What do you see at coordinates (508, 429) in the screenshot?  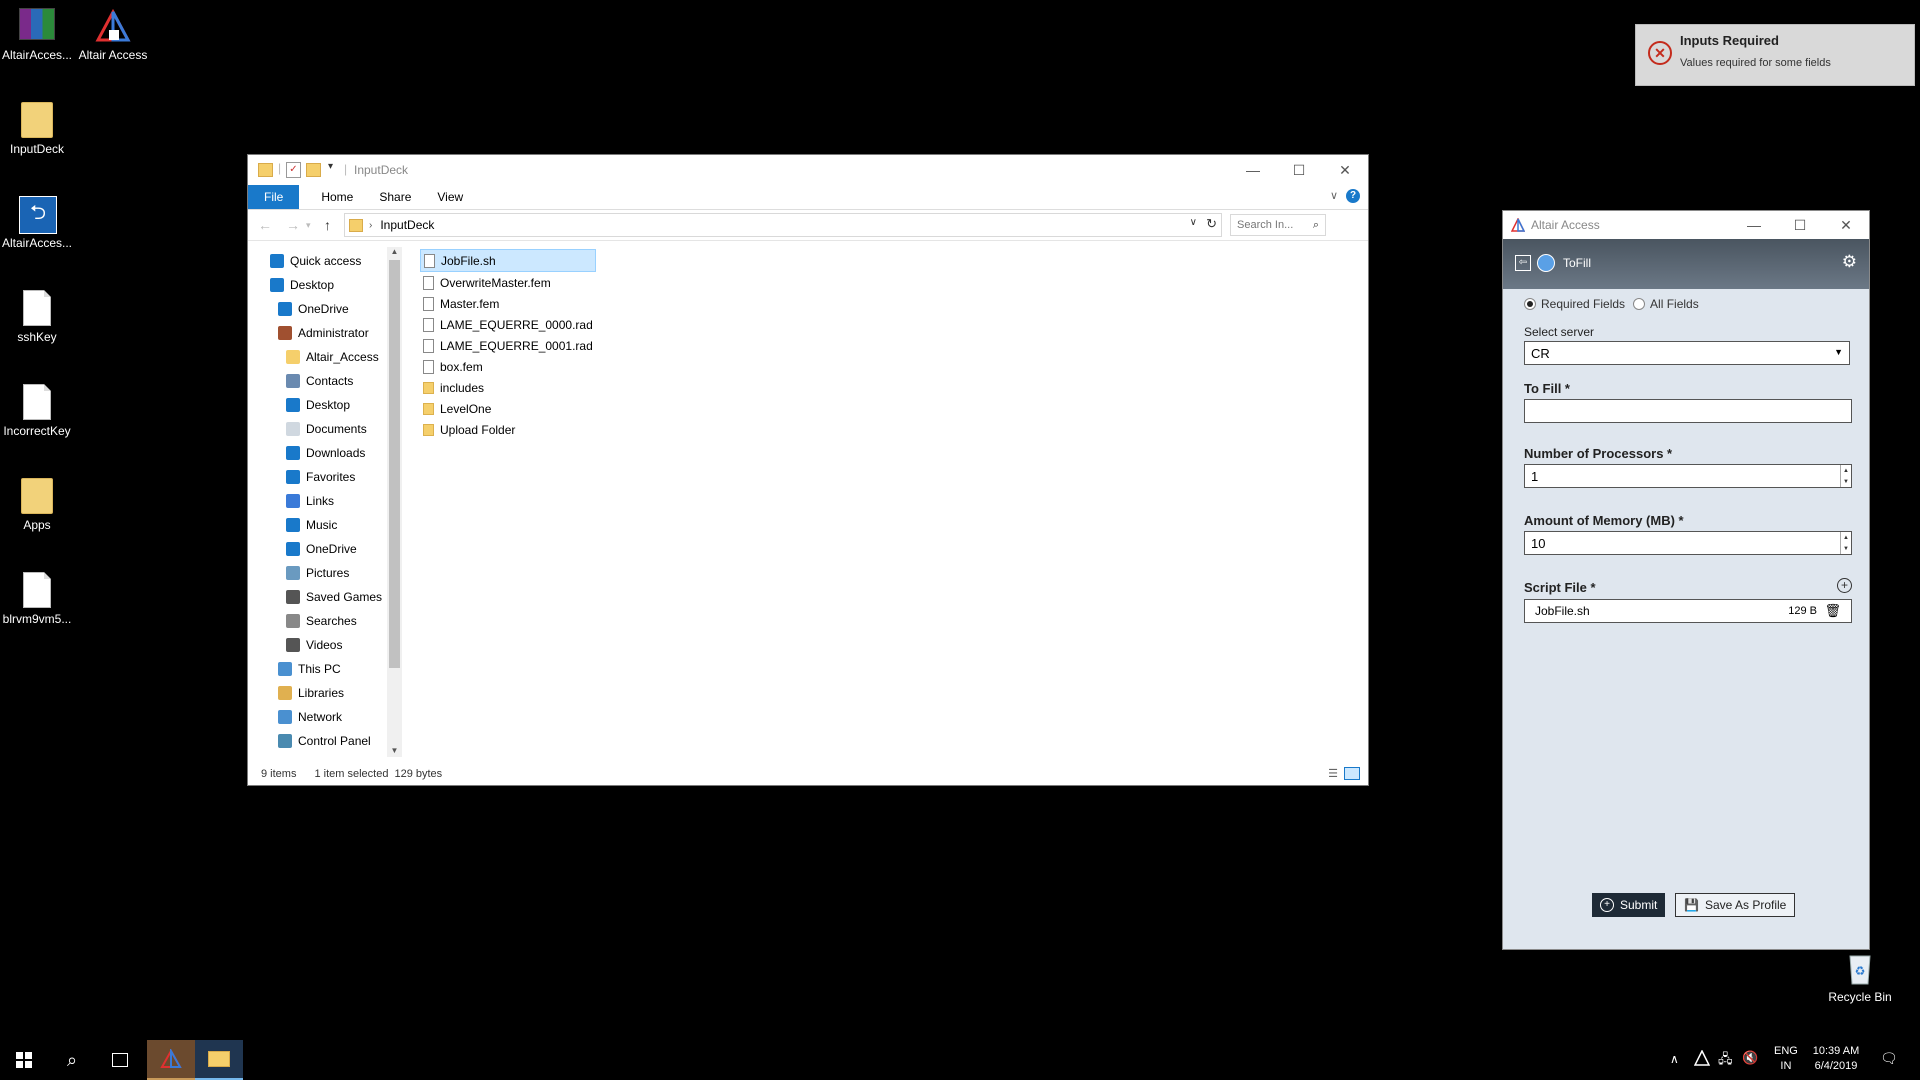 I see `file-item: Upload Folder` at bounding box center [508, 429].